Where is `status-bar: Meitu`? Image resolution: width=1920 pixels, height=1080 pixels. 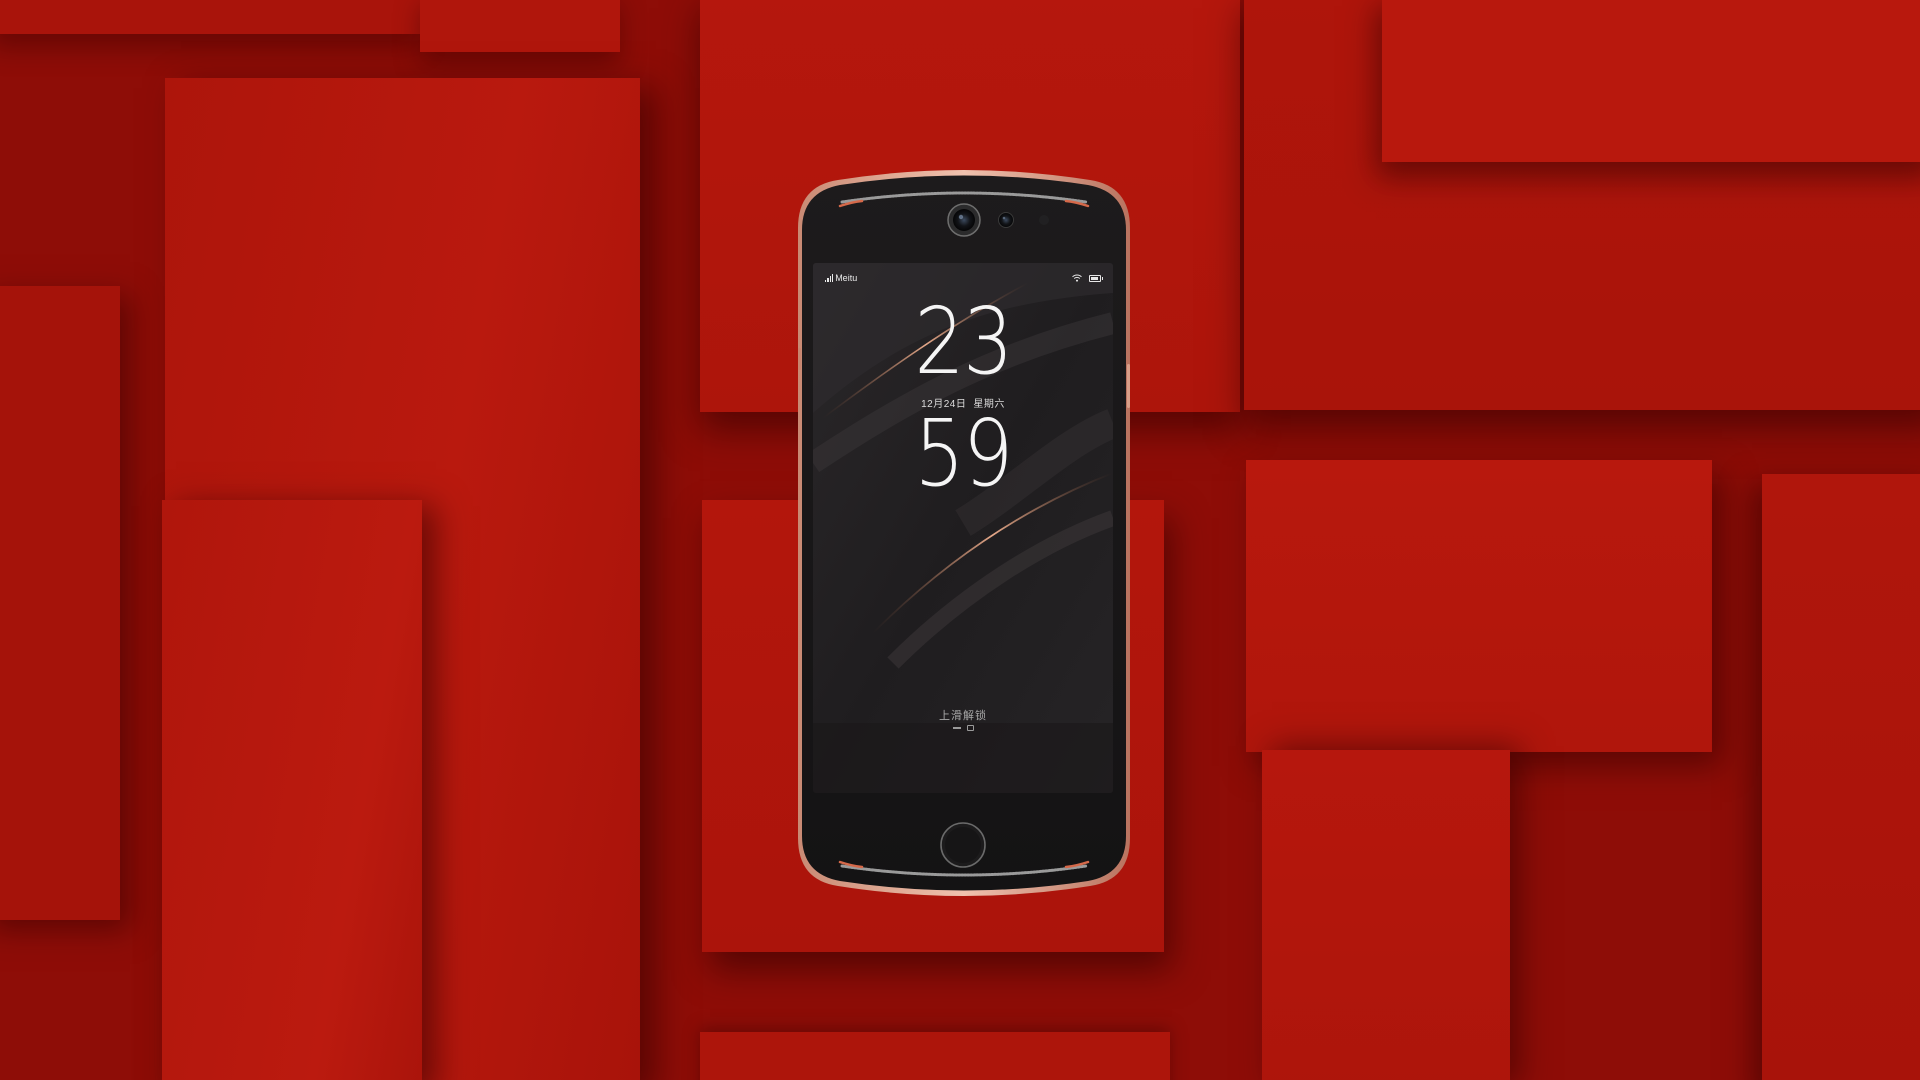 status-bar: Meitu is located at coordinates (963, 280).